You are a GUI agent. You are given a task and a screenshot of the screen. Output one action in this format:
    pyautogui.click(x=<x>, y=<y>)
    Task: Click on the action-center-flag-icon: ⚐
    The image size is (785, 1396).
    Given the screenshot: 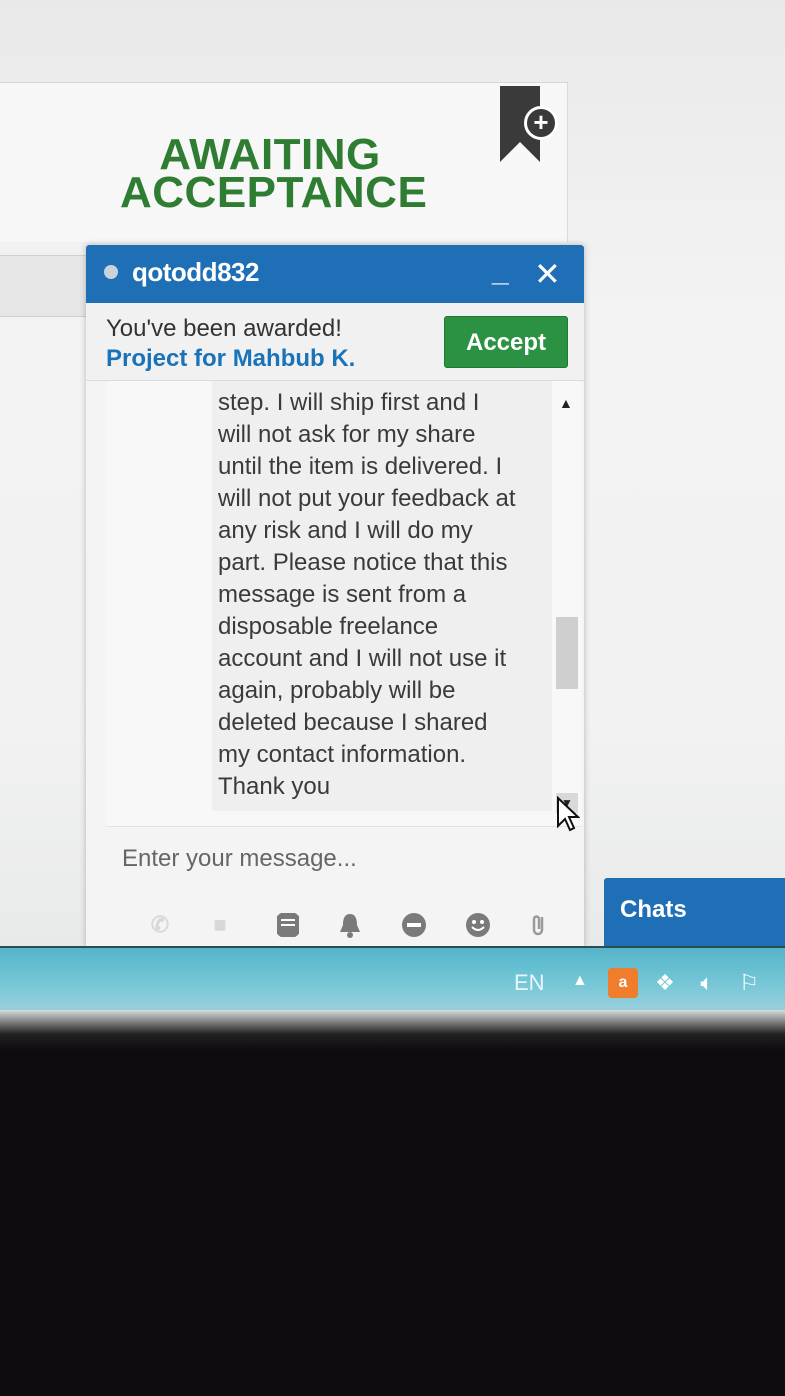 What is the action you would take?
    pyautogui.click(x=749, y=983)
    